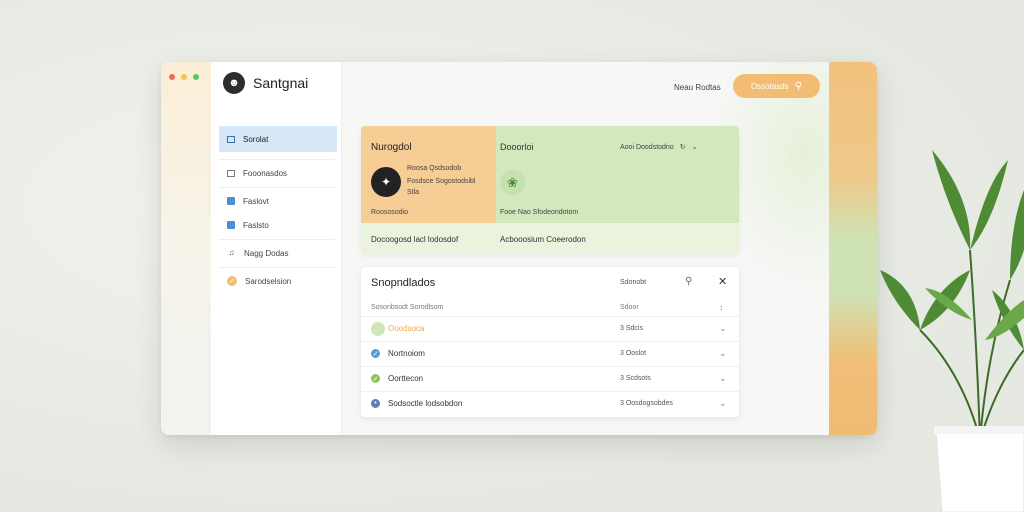 Image resolution: width=1024 pixels, height=512 pixels. What do you see at coordinates (631, 328) in the screenshot?
I see `row-value: 3 Sdcis` at bounding box center [631, 328].